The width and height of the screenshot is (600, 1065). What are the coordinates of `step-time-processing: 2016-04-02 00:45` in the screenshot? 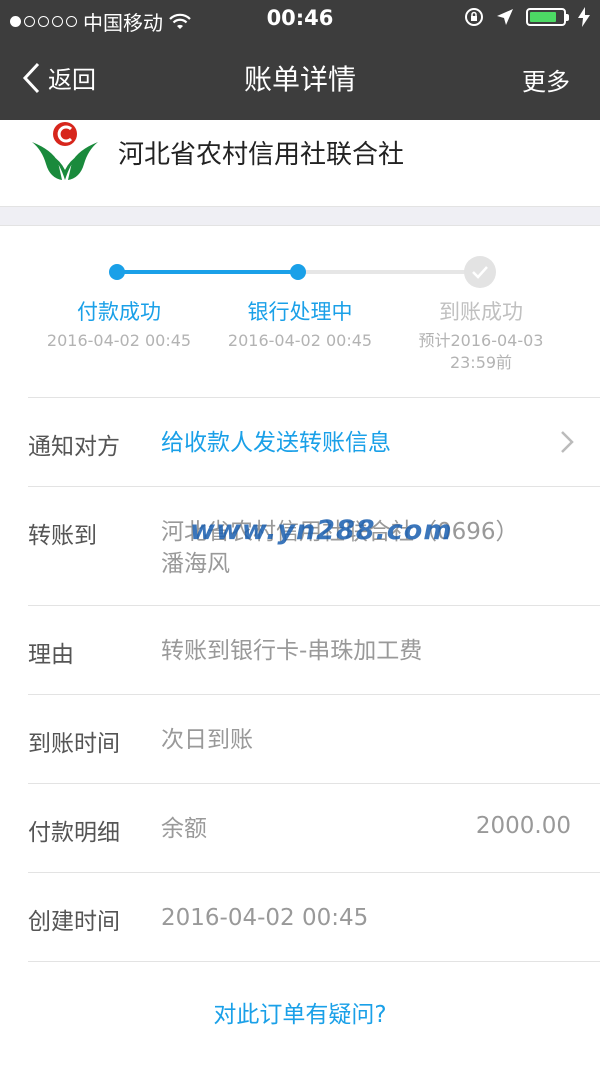 It's located at (300, 340).